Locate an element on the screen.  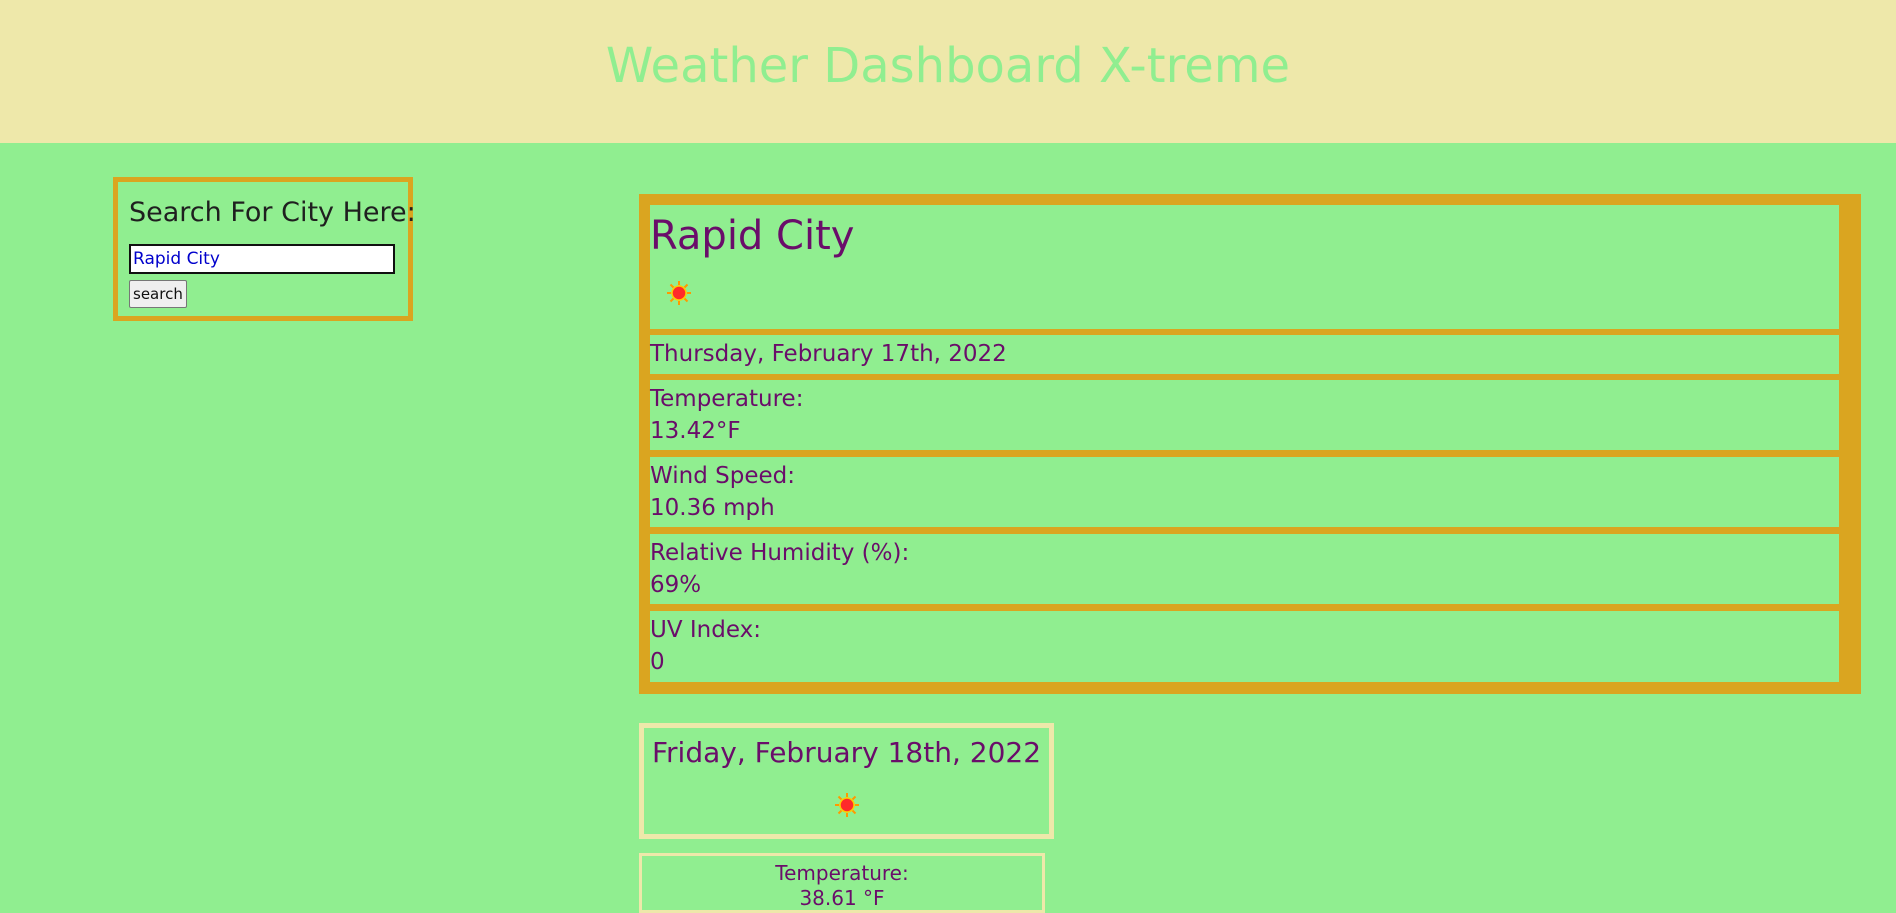
forecast-temperature-label: Temperature: is located at coordinates (842, 873).